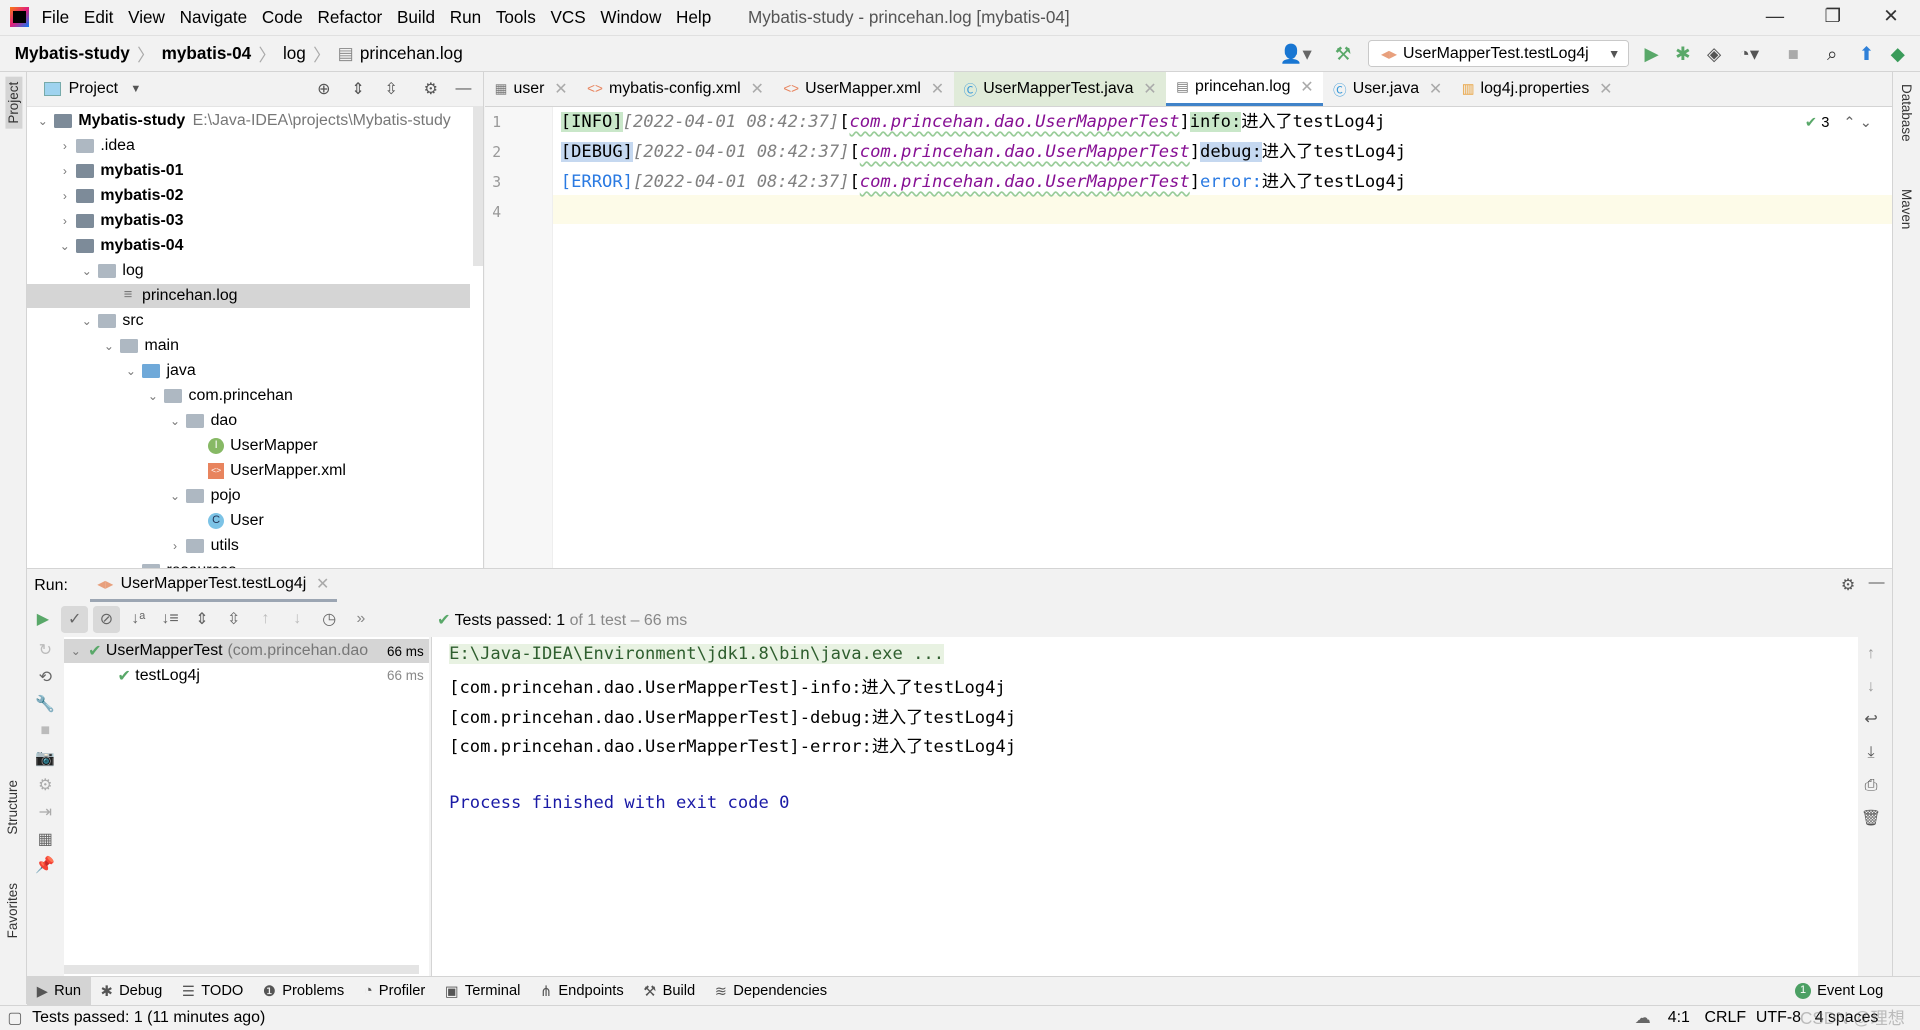  What do you see at coordinates (693, 17) in the screenshot?
I see `menu-item: Help` at bounding box center [693, 17].